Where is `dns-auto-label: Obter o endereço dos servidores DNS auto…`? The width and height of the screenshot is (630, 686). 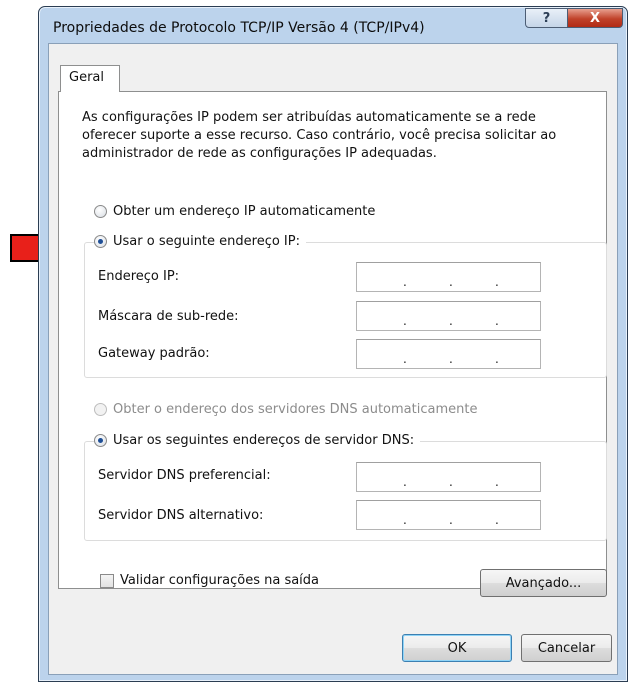 dns-auto-label: Obter o endereço dos servidores DNS auto… is located at coordinates (295, 409).